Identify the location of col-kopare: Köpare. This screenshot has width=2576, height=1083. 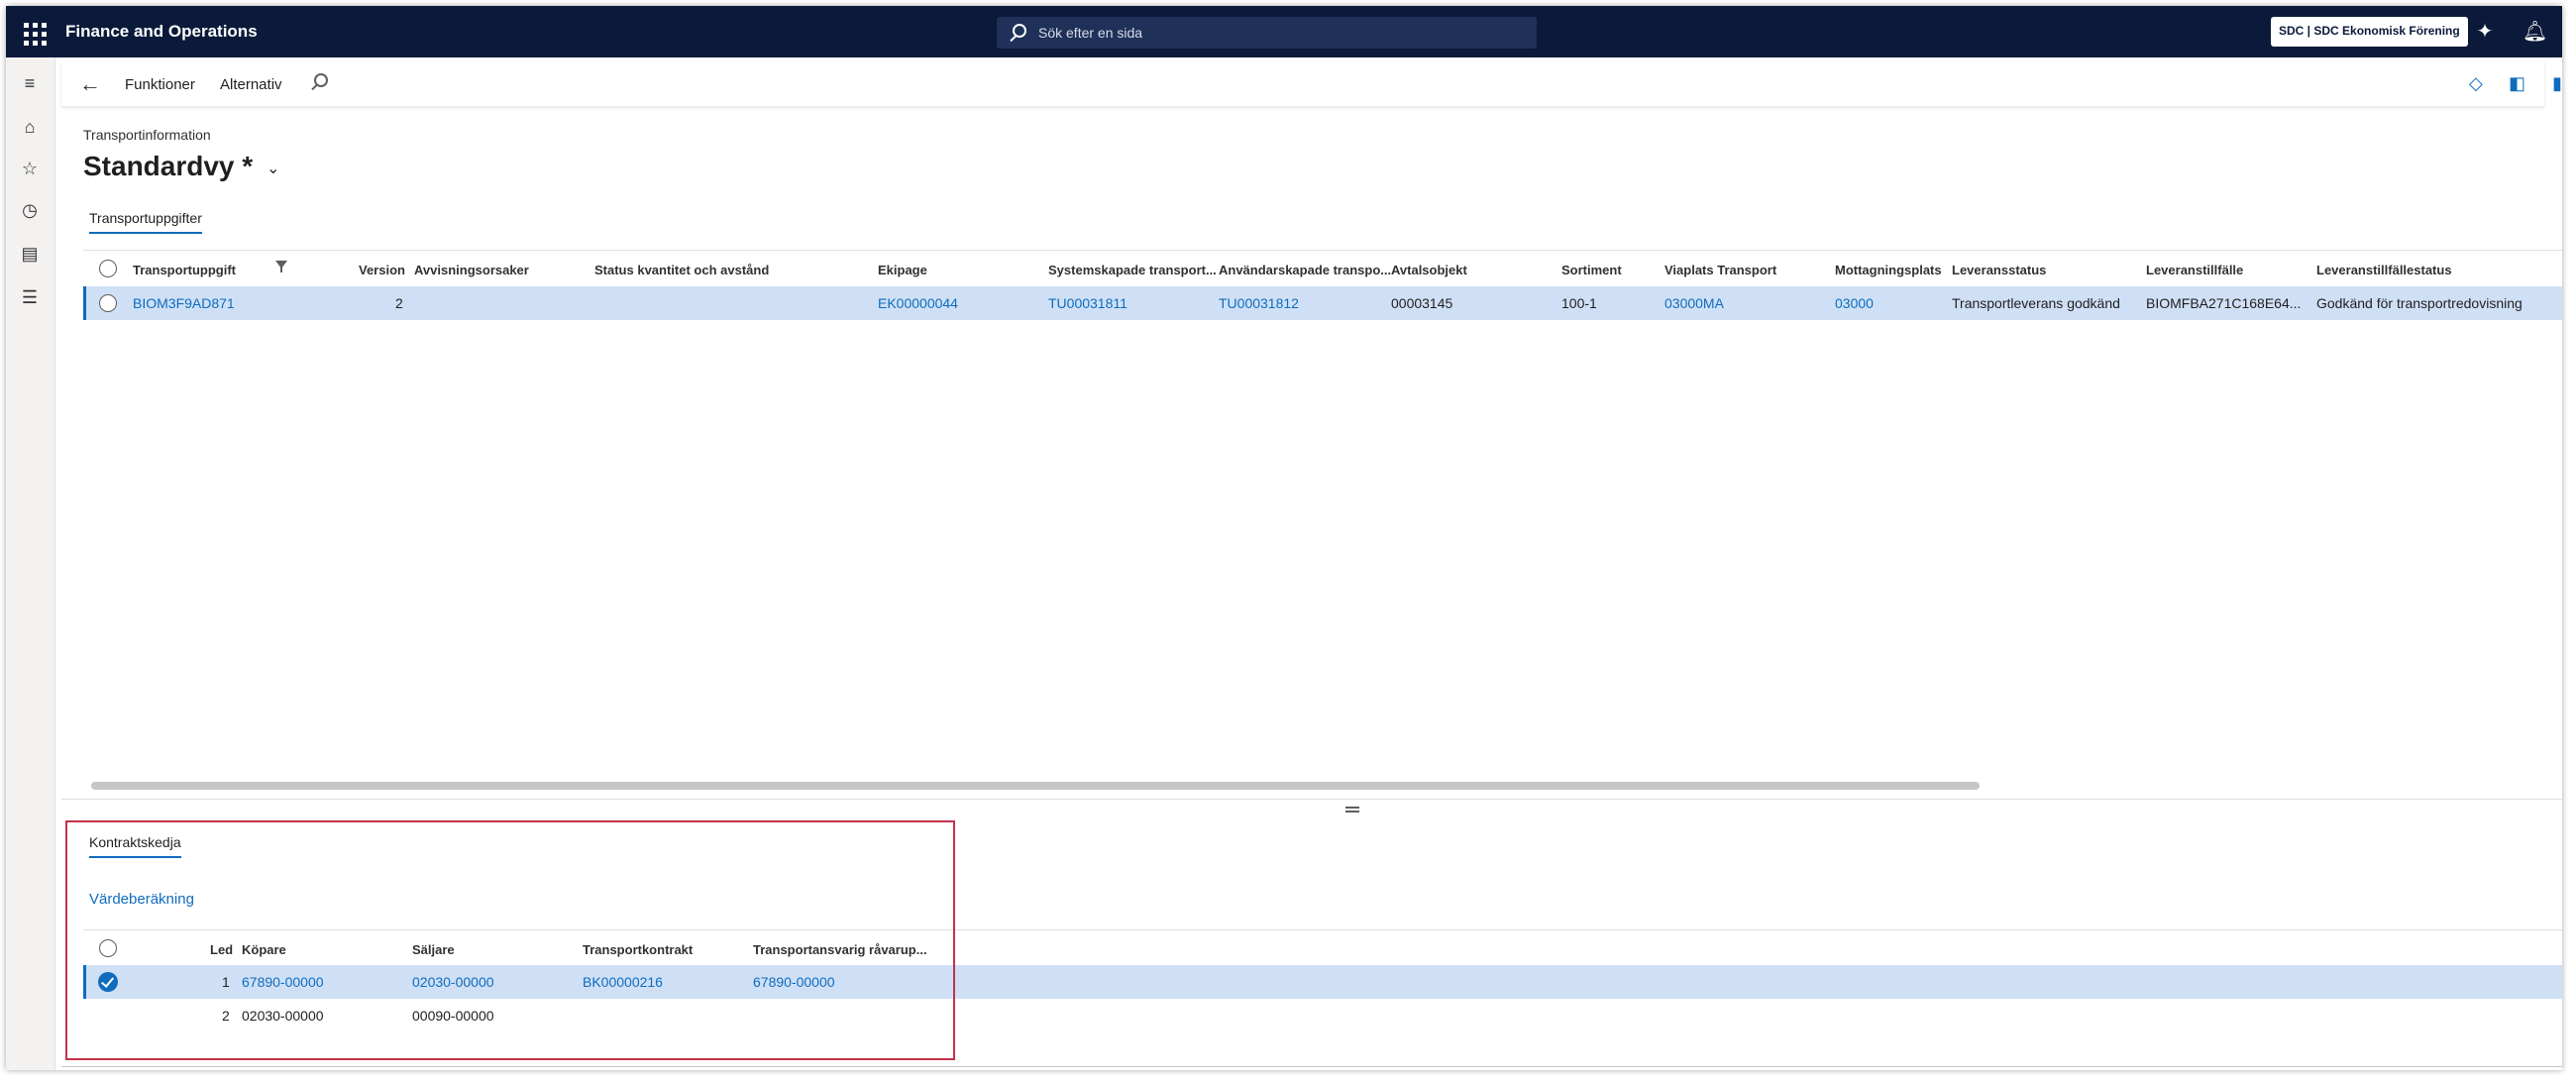
(264, 949).